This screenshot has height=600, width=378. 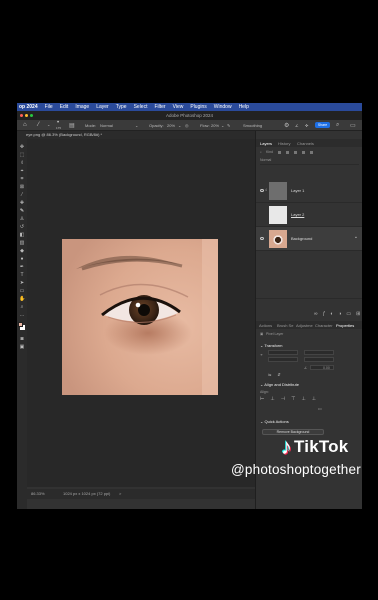 What do you see at coordinates (286, 125) in the screenshot?
I see `settings-gear-icon: ⚙` at bounding box center [286, 125].